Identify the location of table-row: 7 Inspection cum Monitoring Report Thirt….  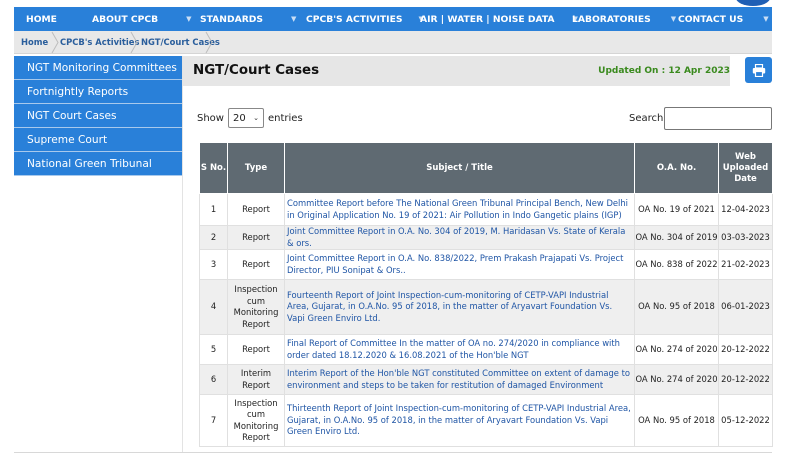
(486, 420).